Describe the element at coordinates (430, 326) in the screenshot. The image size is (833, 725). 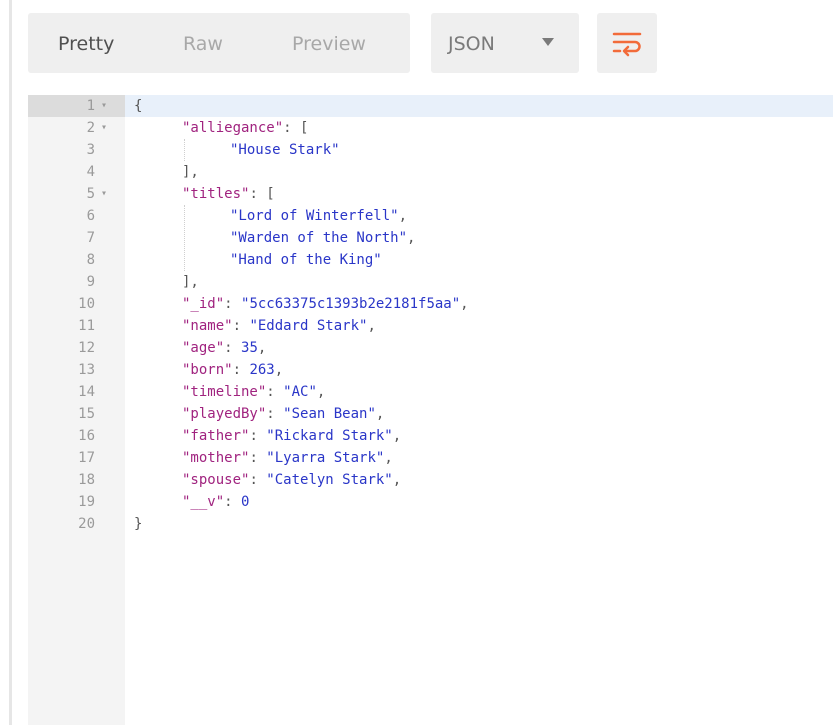
I see `code-line: 11 "name": "Eddard Stark",` at that location.